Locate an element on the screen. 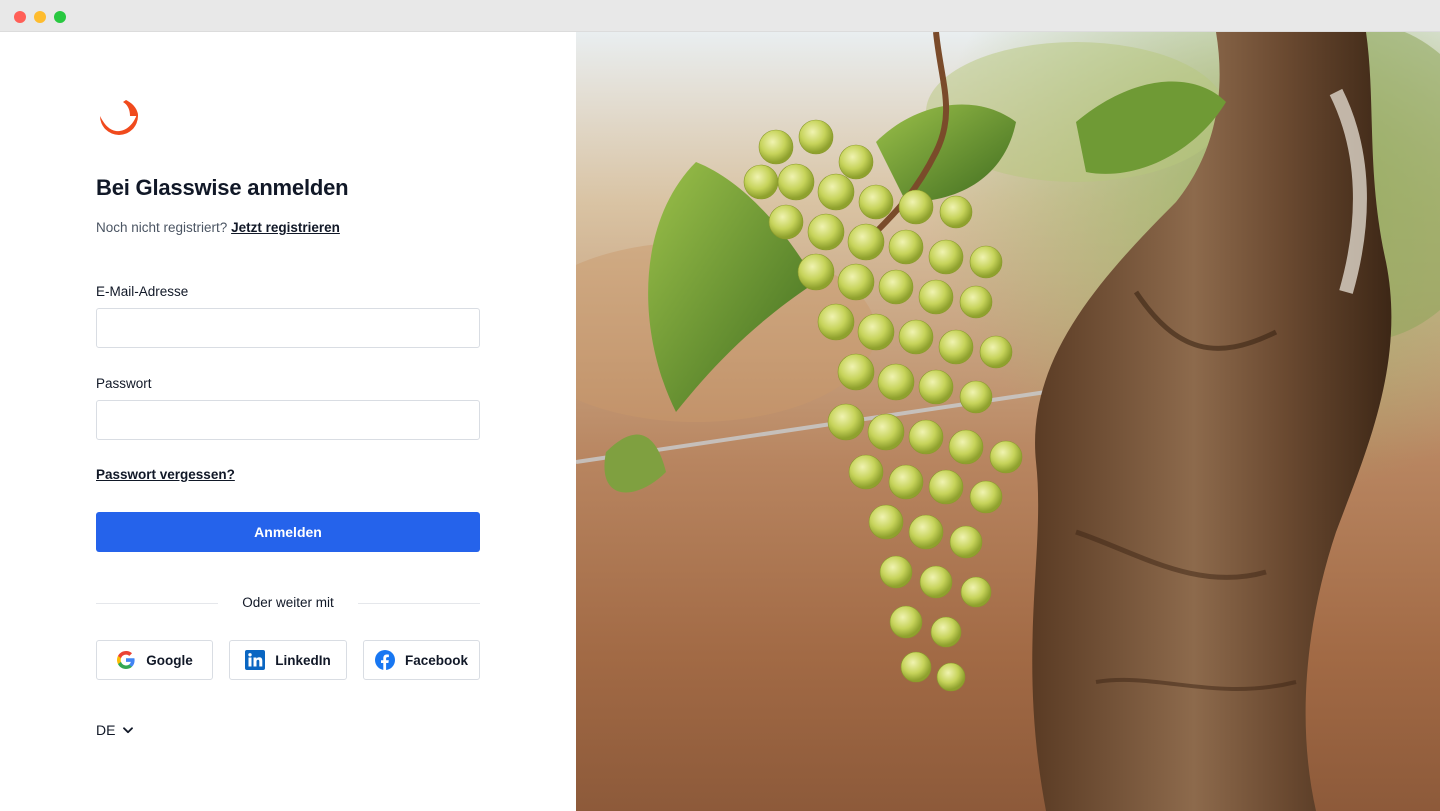  facebook-label: Facebook is located at coordinates (436, 660).